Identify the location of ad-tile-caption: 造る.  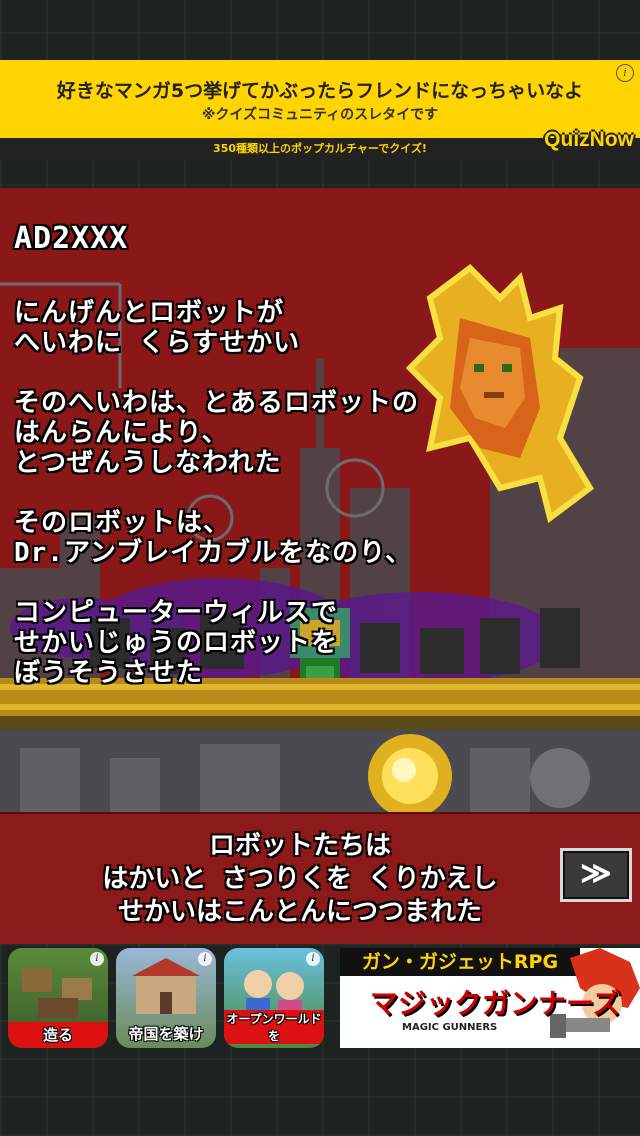
(58, 1035).